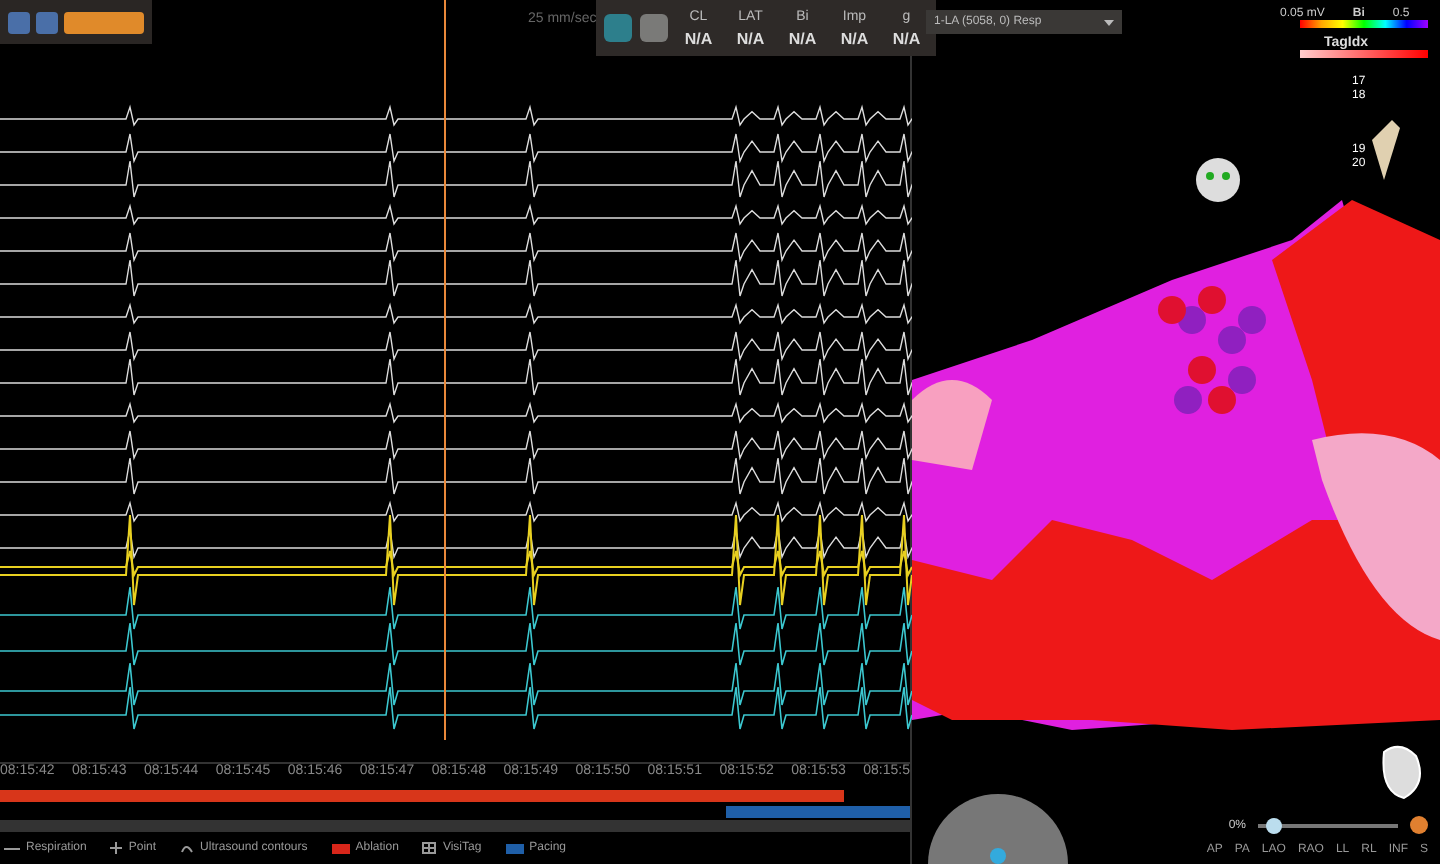 The image size is (1440, 864). What do you see at coordinates (1109, 22) in the screenshot?
I see `caret-icon` at bounding box center [1109, 22].